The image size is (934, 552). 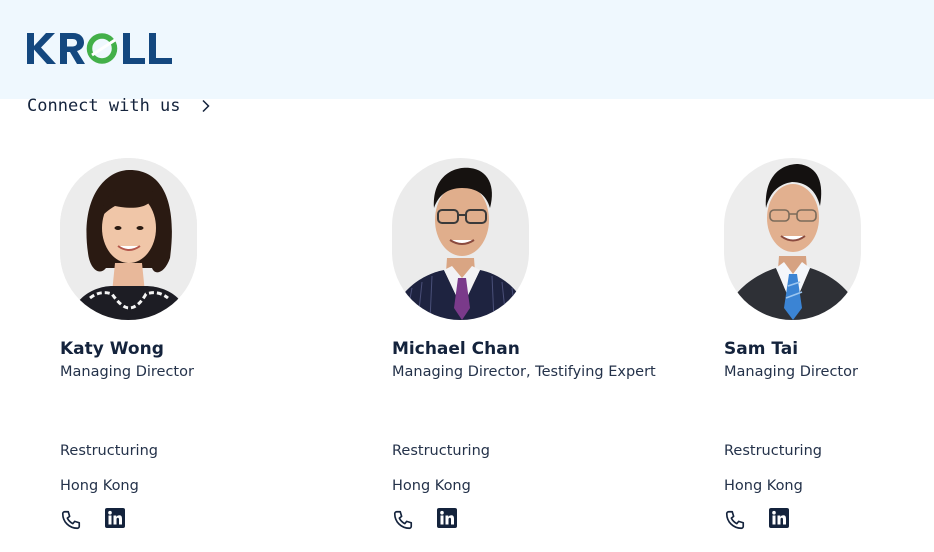 I want to click on person-name: Sam Tai, so click(x=829, y=349).